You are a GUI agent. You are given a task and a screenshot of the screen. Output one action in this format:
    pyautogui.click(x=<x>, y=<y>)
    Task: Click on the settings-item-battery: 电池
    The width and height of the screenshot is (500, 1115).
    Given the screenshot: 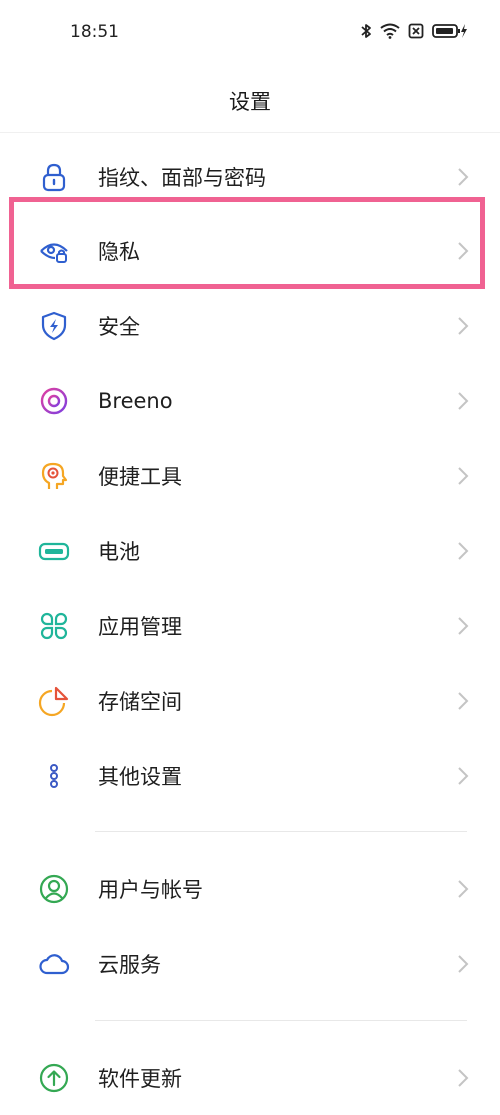 What is the action you would take?
    pyautogui.click(x=250, y=550)
    